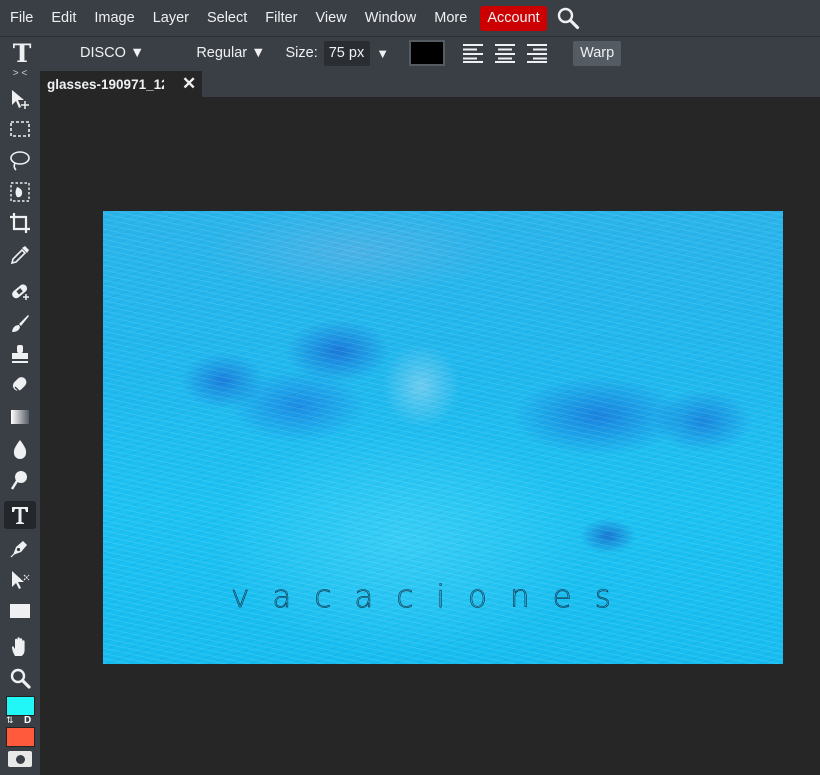 The width and height of the screenshot is (820, 775). I want to click on gradient-tool-icon, so click(20, 417).